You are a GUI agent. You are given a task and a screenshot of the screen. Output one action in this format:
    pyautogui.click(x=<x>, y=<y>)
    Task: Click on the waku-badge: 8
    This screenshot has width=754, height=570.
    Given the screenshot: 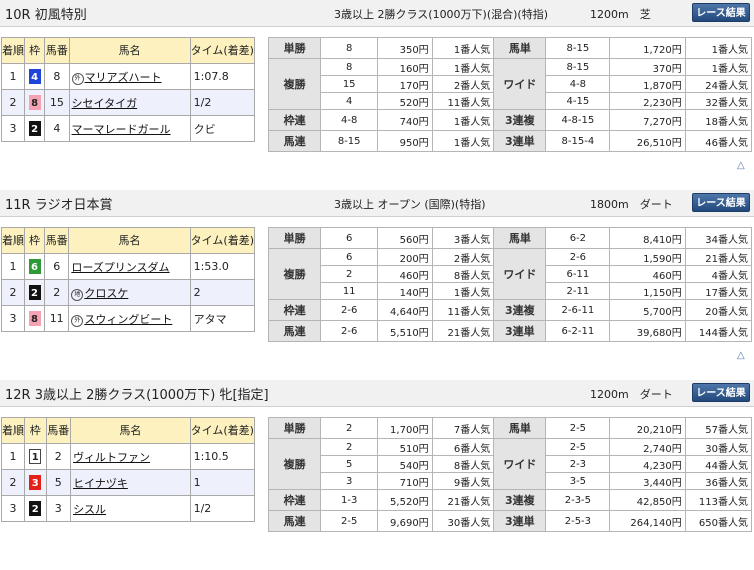 What is the action you would take?
    pyautogui.click(x=34, y=318)
    